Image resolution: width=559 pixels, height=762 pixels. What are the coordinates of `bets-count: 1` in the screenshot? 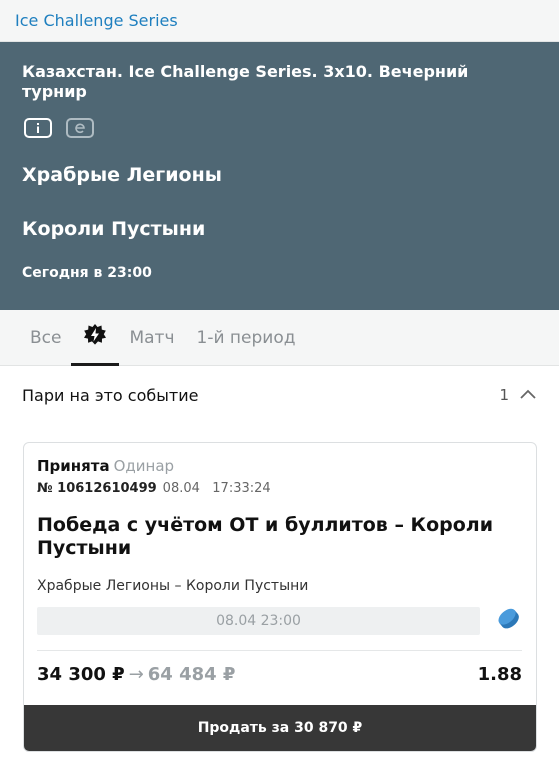 It's located at (504, 395).